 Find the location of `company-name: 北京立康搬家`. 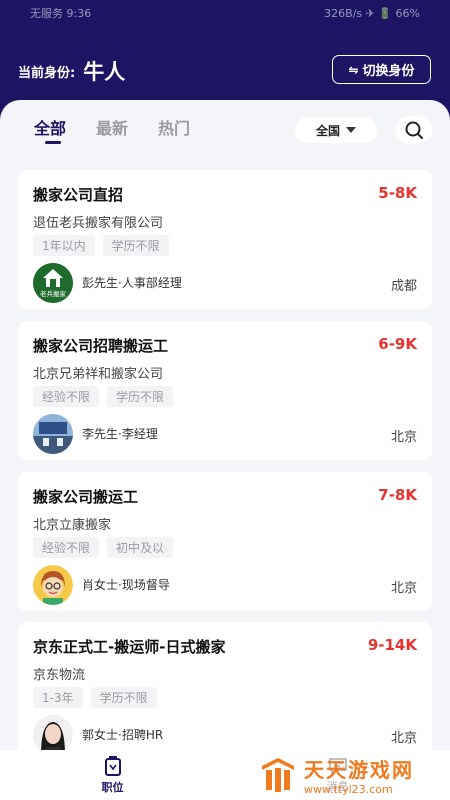

company-name: 北京立康搬家 is located at coordinates (72, 525).